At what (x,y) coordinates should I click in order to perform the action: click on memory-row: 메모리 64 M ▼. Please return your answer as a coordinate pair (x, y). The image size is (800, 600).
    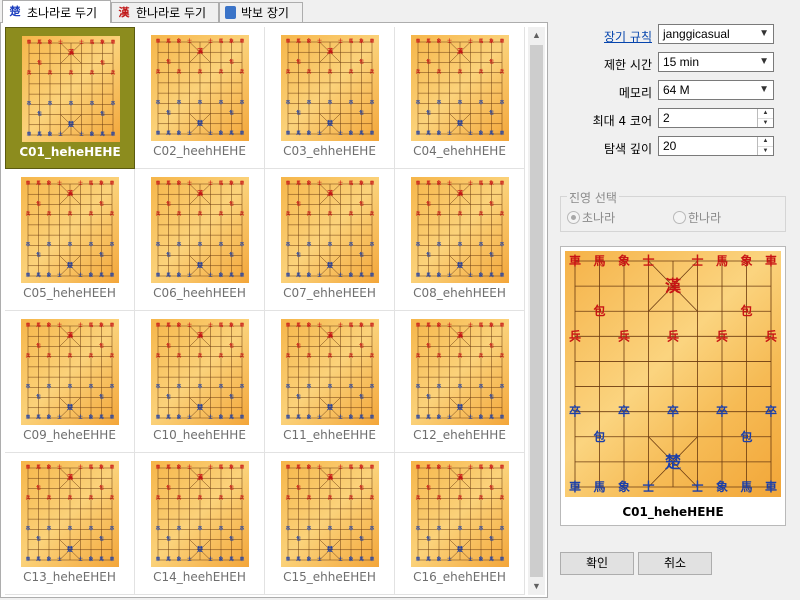
    Looking at the image, I should click on (676, 91).